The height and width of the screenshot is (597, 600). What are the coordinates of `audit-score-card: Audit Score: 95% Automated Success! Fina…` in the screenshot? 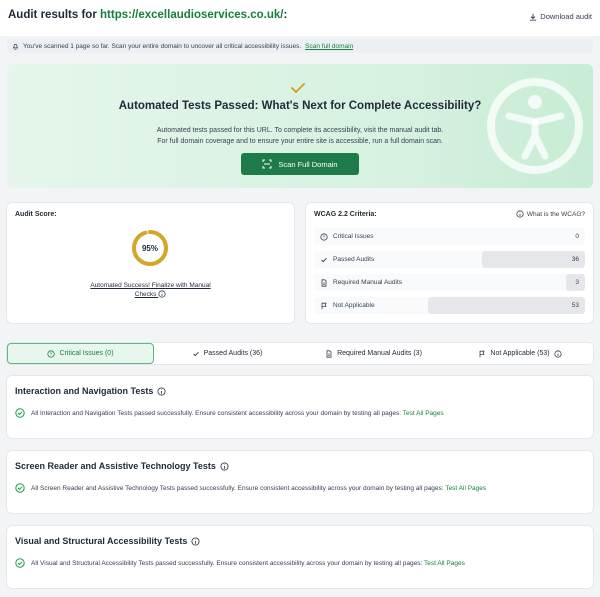 It's located at (150, 263).